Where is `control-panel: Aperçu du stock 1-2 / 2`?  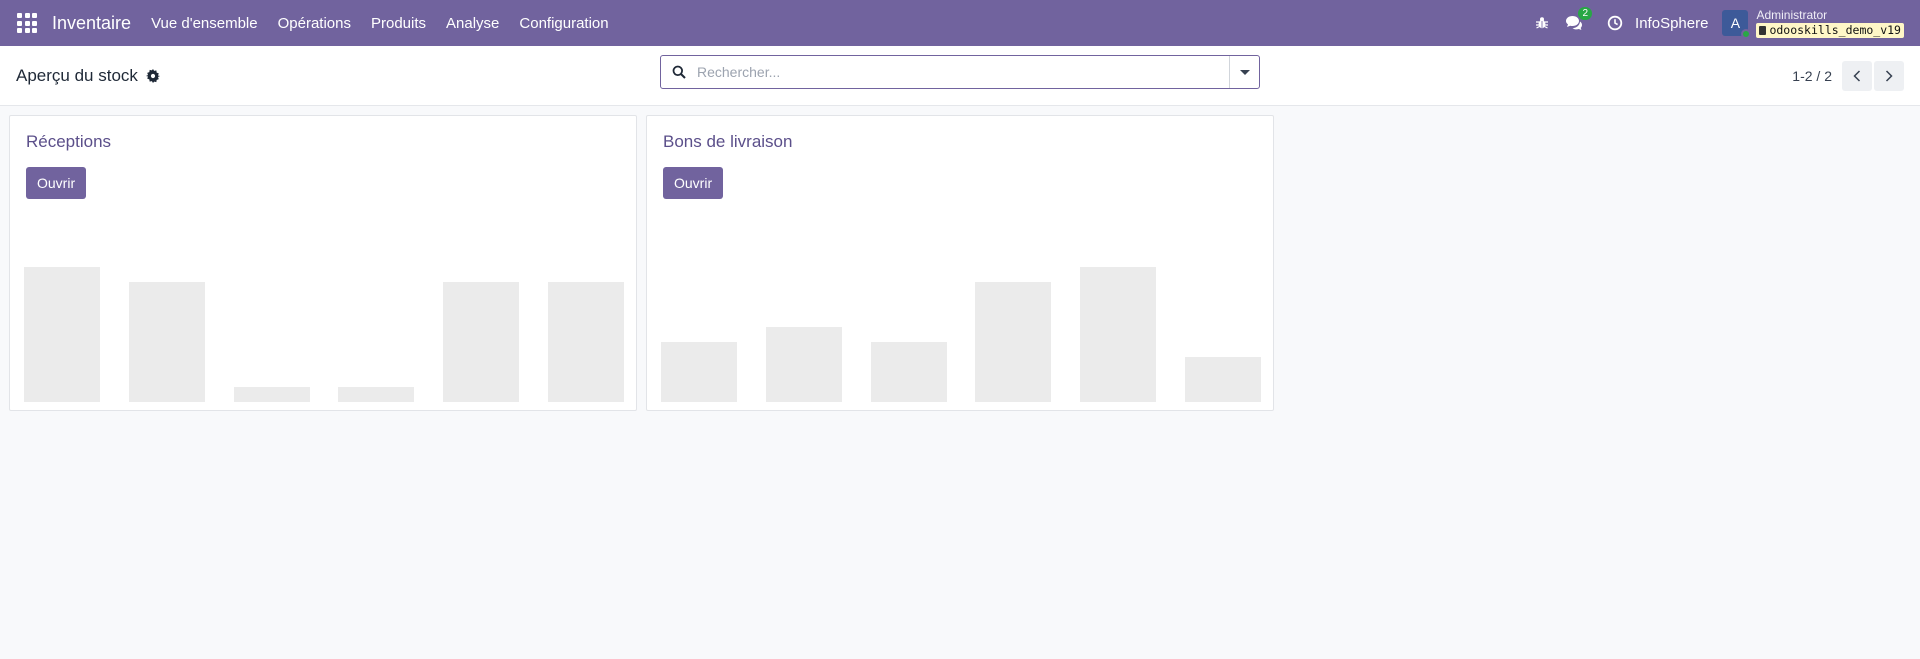 control-panel: Aperçu du stock 1-2 / 2 is located at coordinates (960, 76).